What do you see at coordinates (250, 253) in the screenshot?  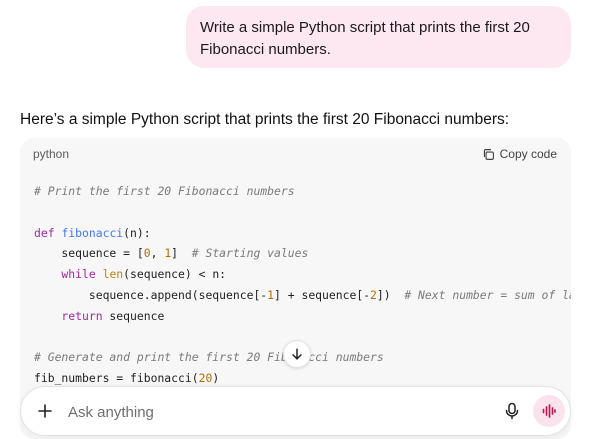 I see `code-comment: # Starting values` at bounding box center [250, 253].